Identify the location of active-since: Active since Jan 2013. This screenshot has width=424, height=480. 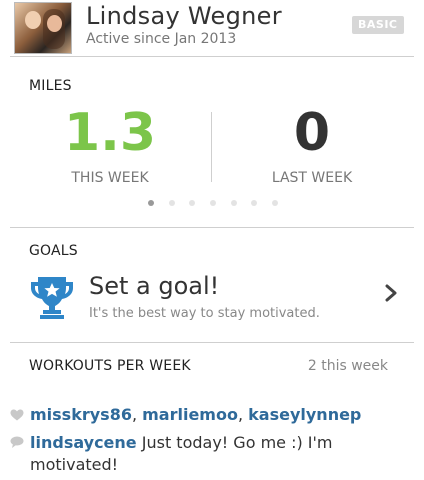
(161, 39).